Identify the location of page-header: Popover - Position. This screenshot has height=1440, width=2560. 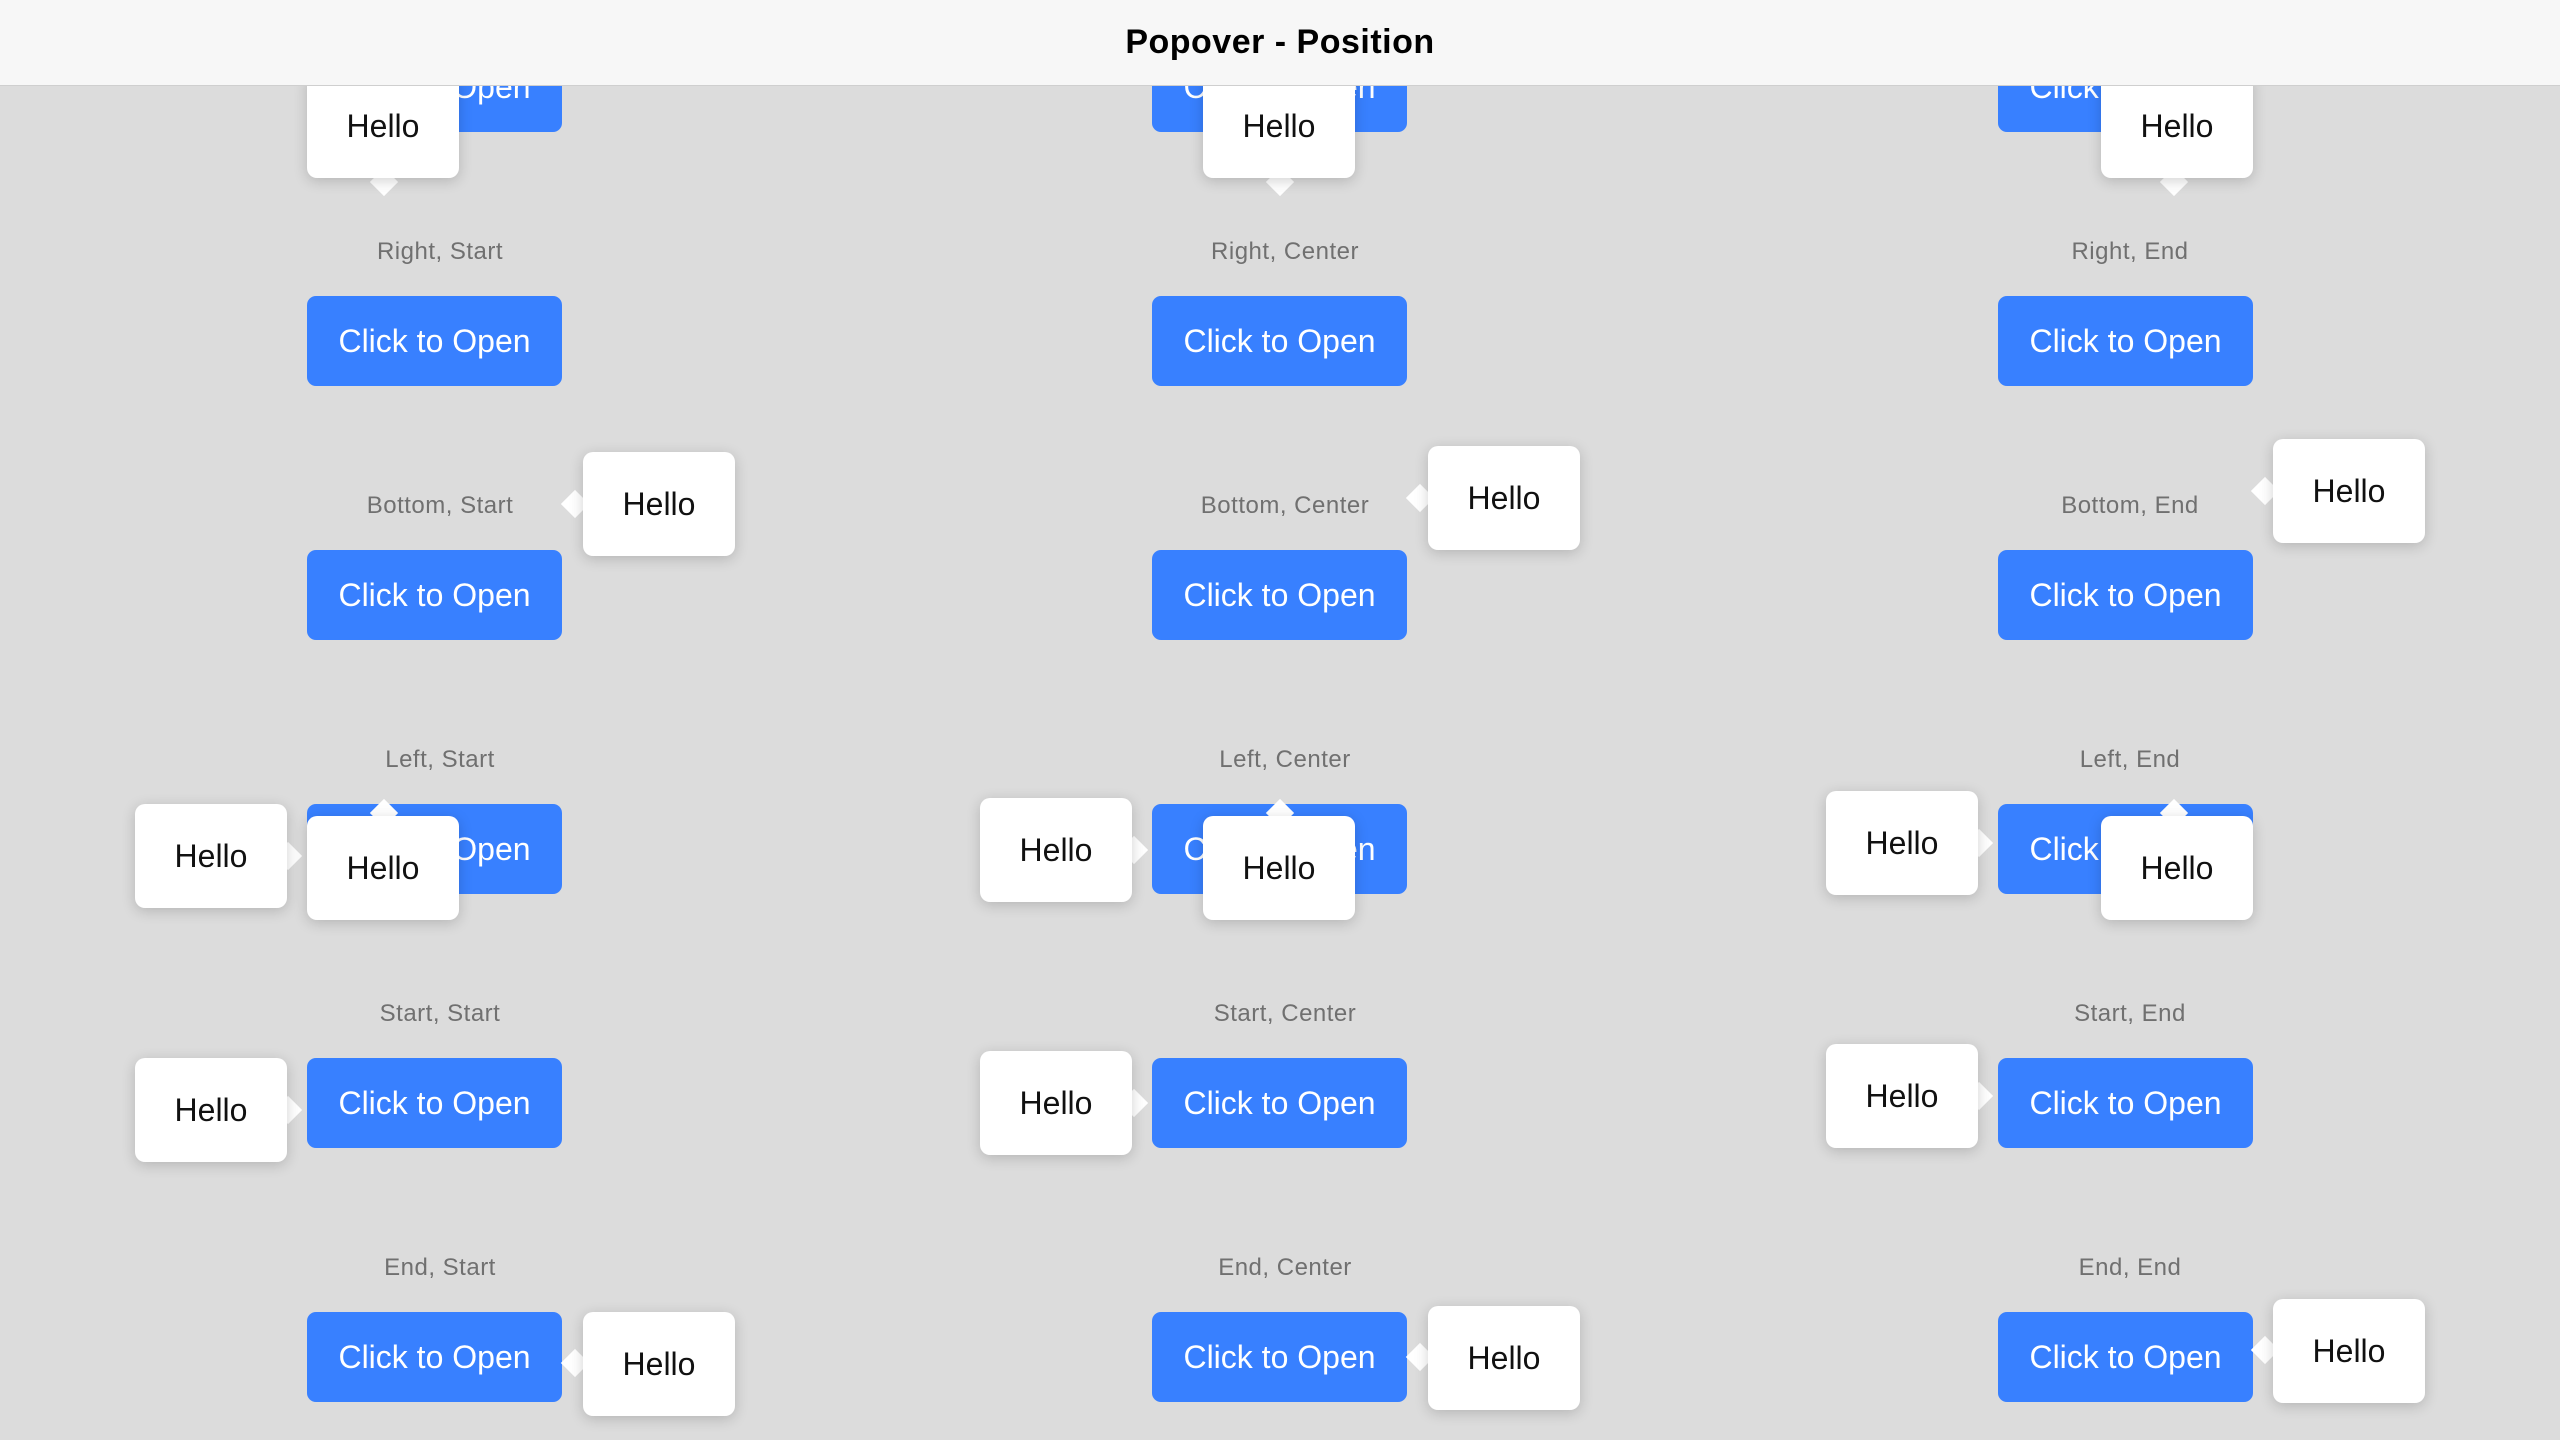
(1280, 43).